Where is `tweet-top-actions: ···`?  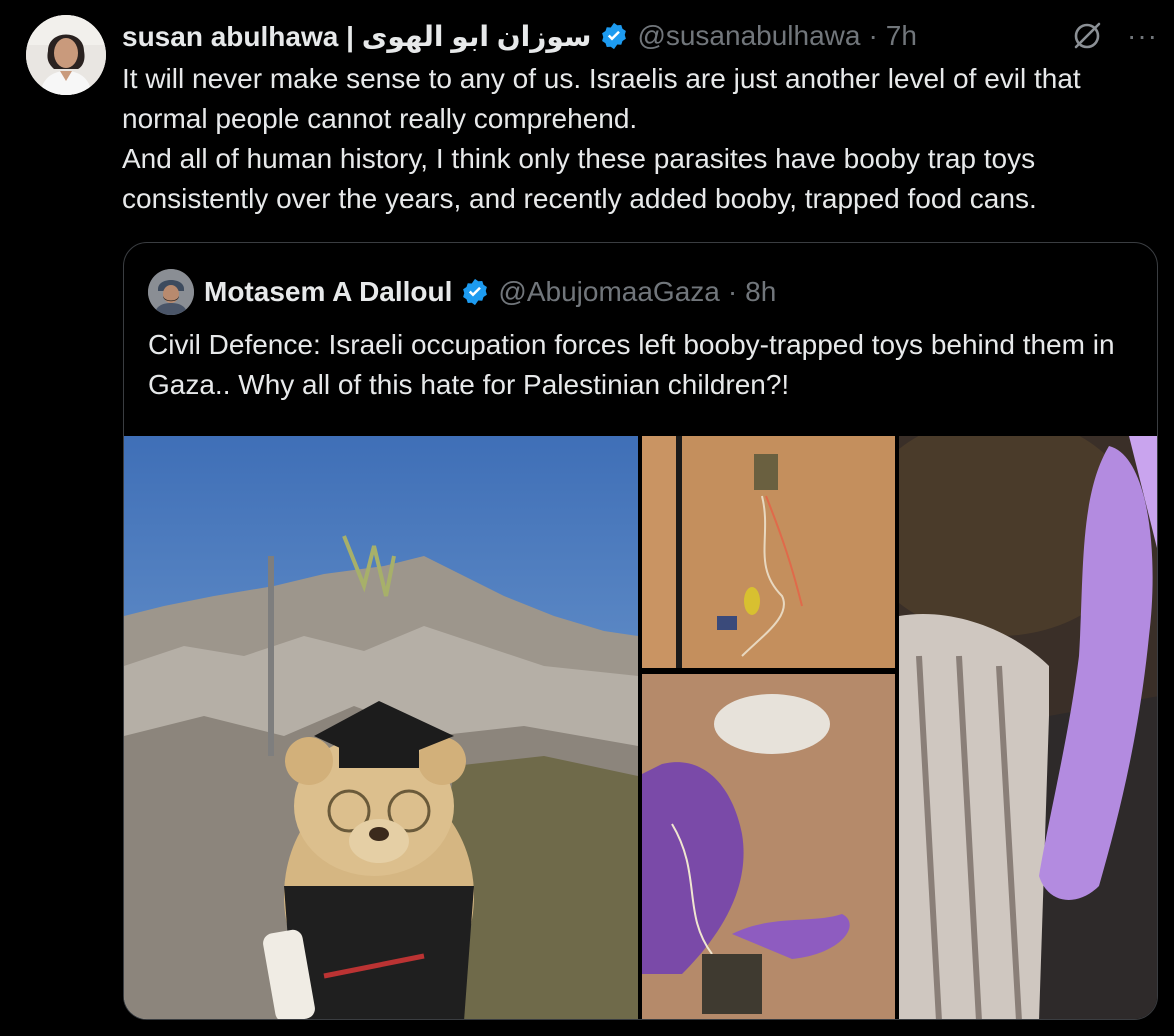
tweet-top-actions: ··· is located at coordinates (1113, 36).